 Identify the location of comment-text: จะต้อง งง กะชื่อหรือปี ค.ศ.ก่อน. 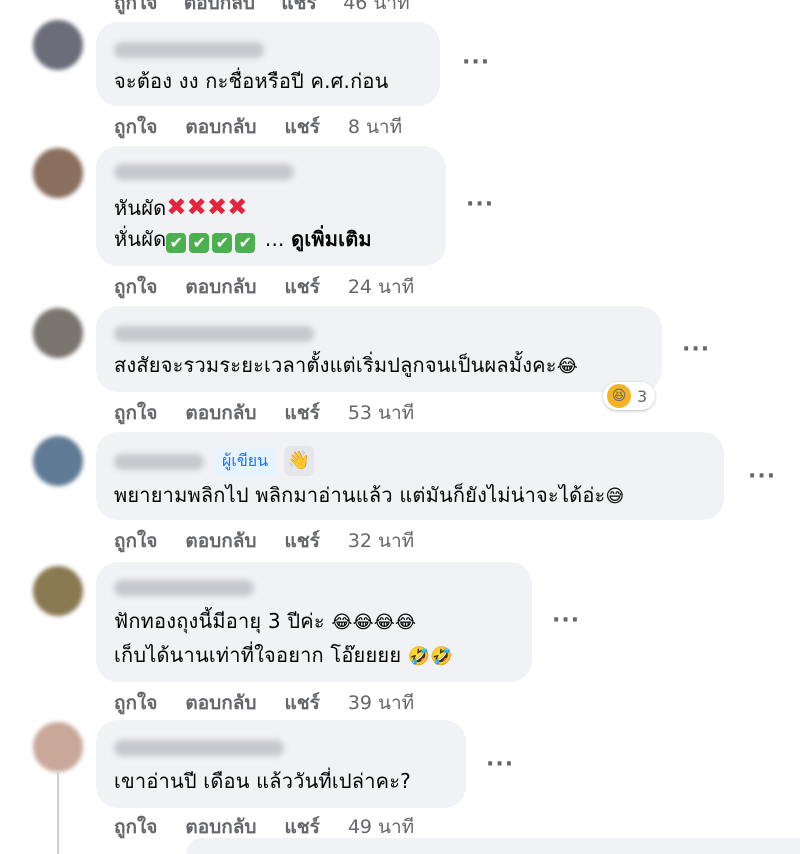
(251, 81).